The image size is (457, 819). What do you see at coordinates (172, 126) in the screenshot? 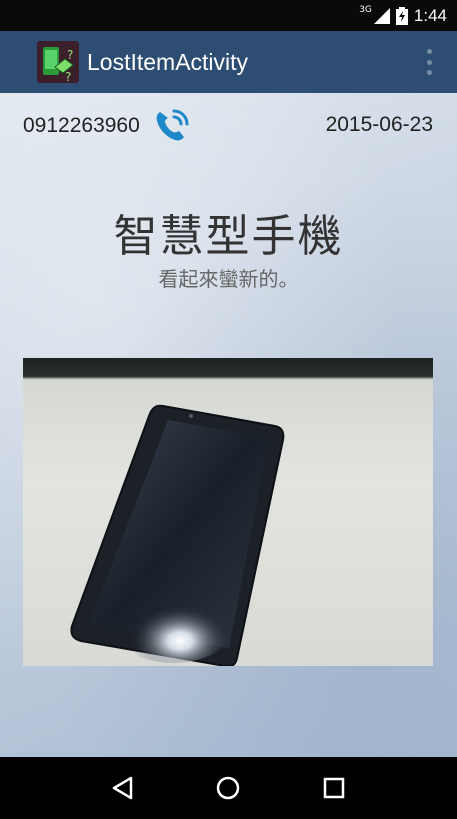
I see `phone-icon` at bounding box center [172, 126].